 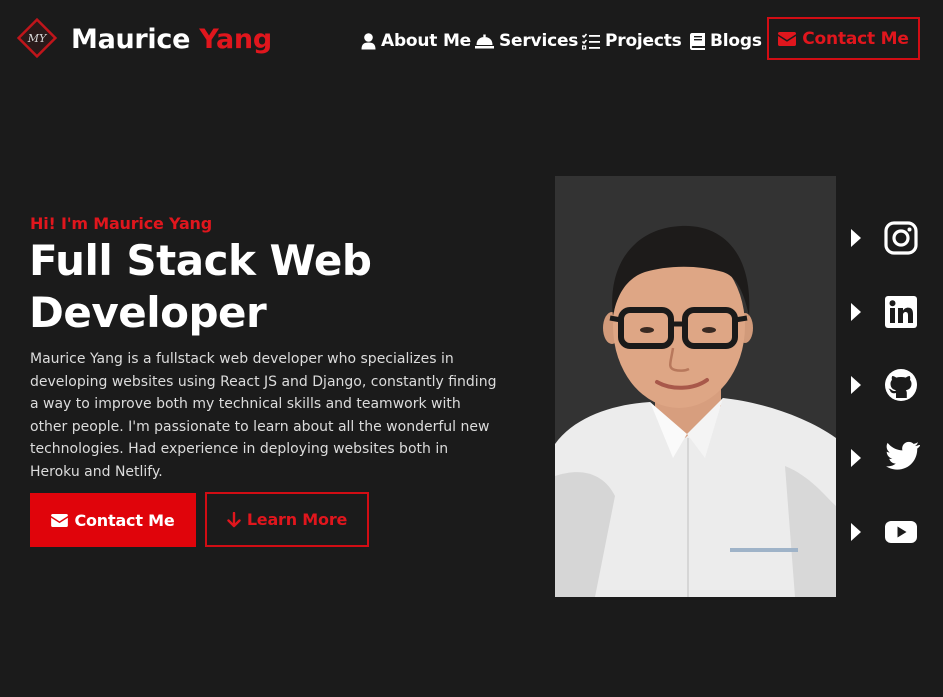 I want to click on instagram-icon, so click(x=901, y=238).